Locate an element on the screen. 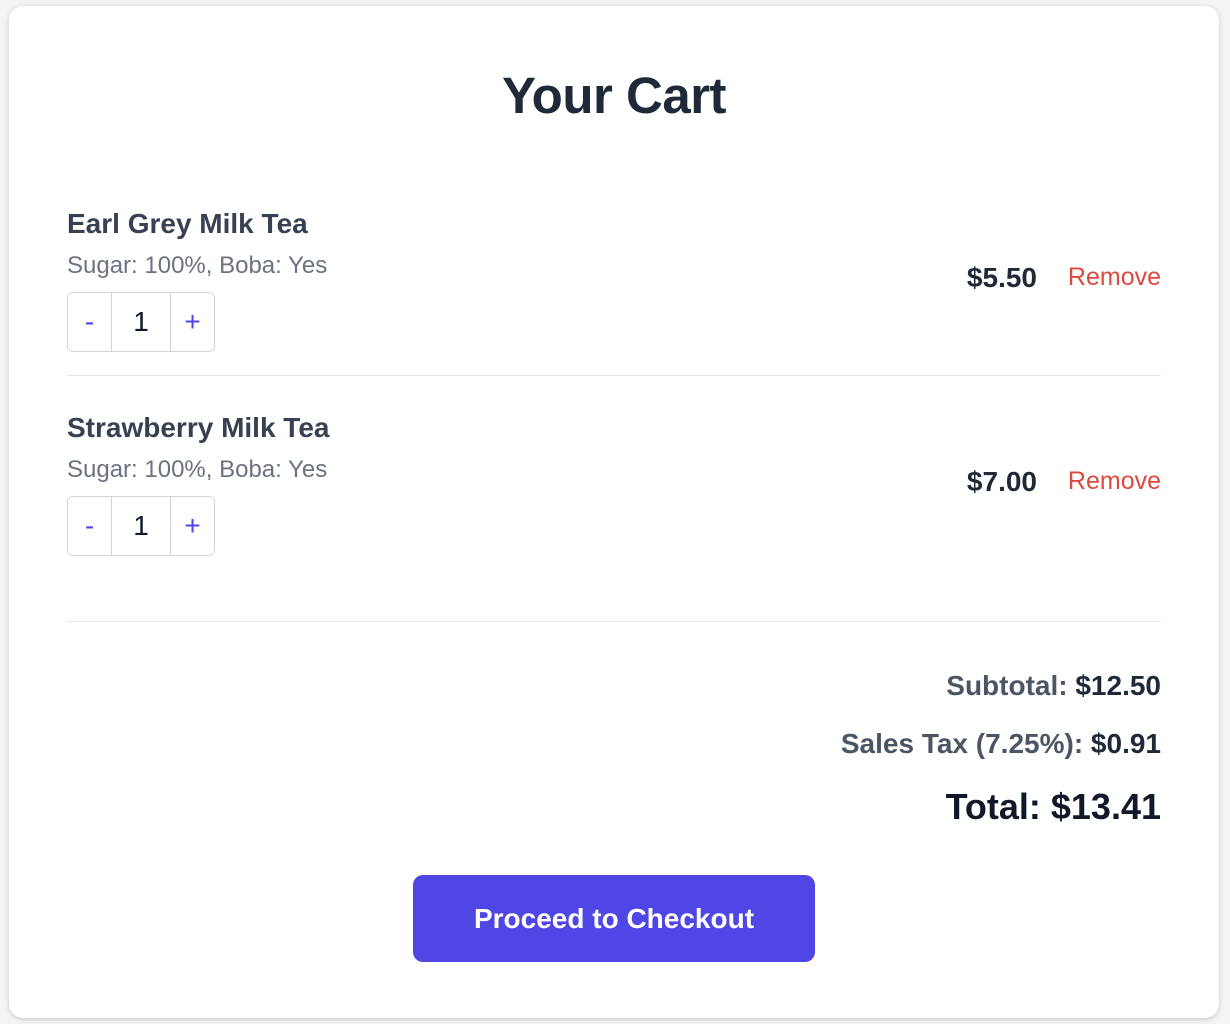  summary-divider is located at coordinates (614, 621).